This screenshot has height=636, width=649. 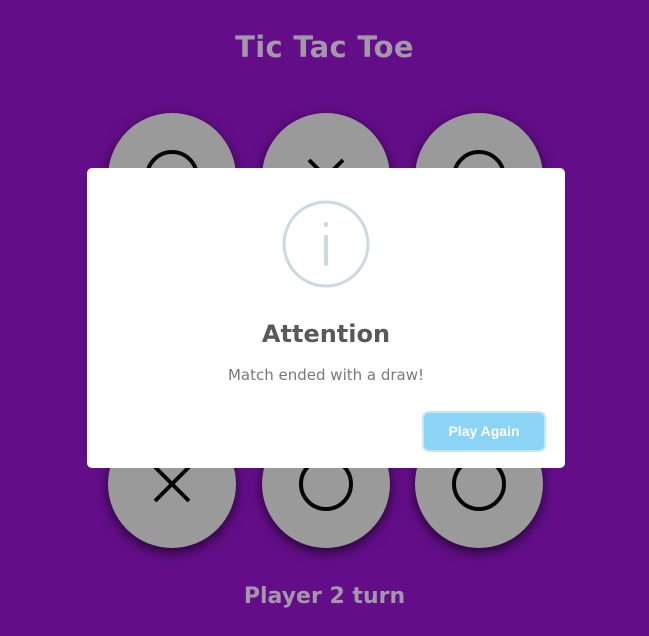 I want to click on play-again-button: Play Again, so click(x=484, y=431).